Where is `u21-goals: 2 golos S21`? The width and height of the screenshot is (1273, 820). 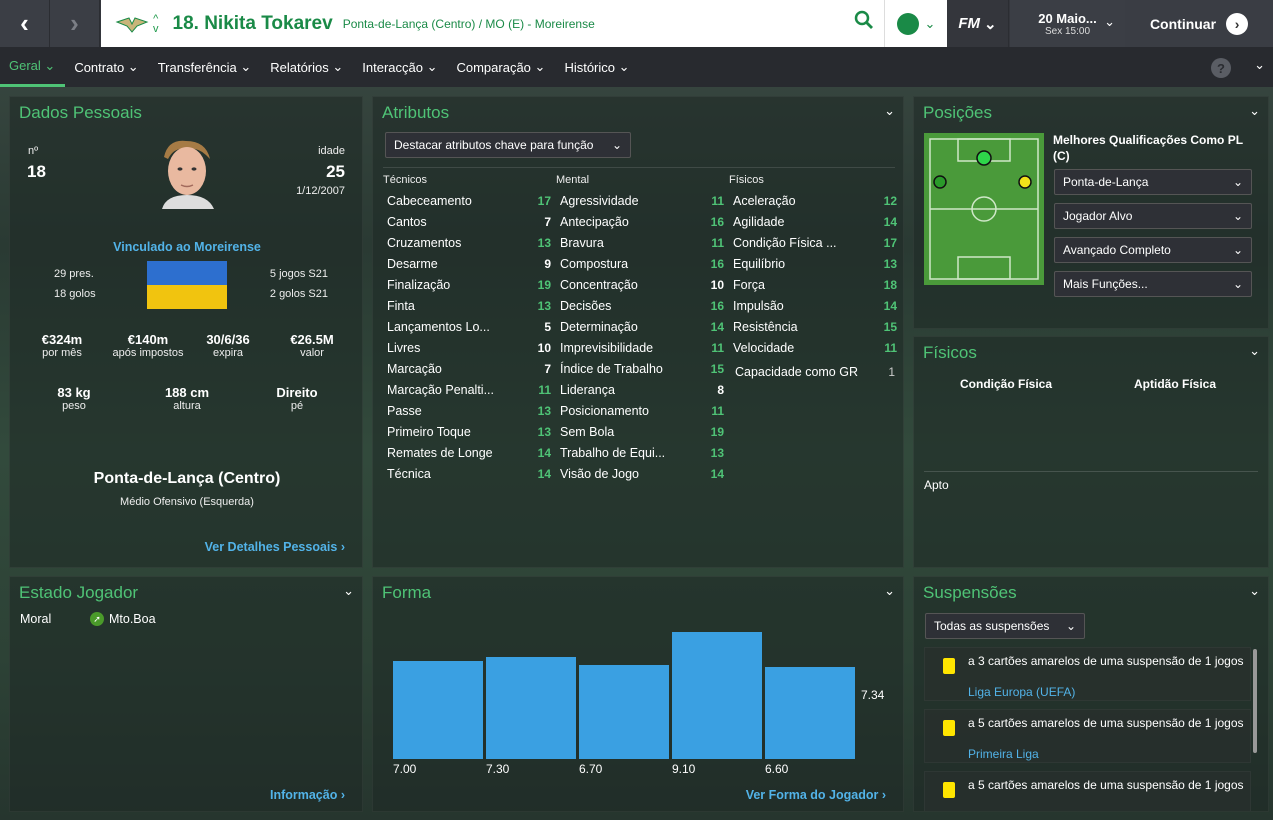 u21-goals: 2 golos S21 is located at coordinates (298, 294).